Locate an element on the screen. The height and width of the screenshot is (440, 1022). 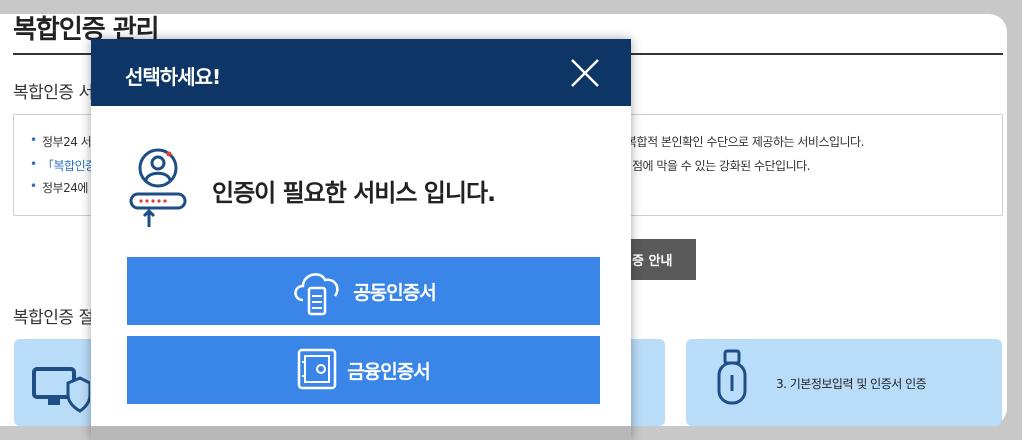
monitor-shield-icon is located at coordinates (61, 390).